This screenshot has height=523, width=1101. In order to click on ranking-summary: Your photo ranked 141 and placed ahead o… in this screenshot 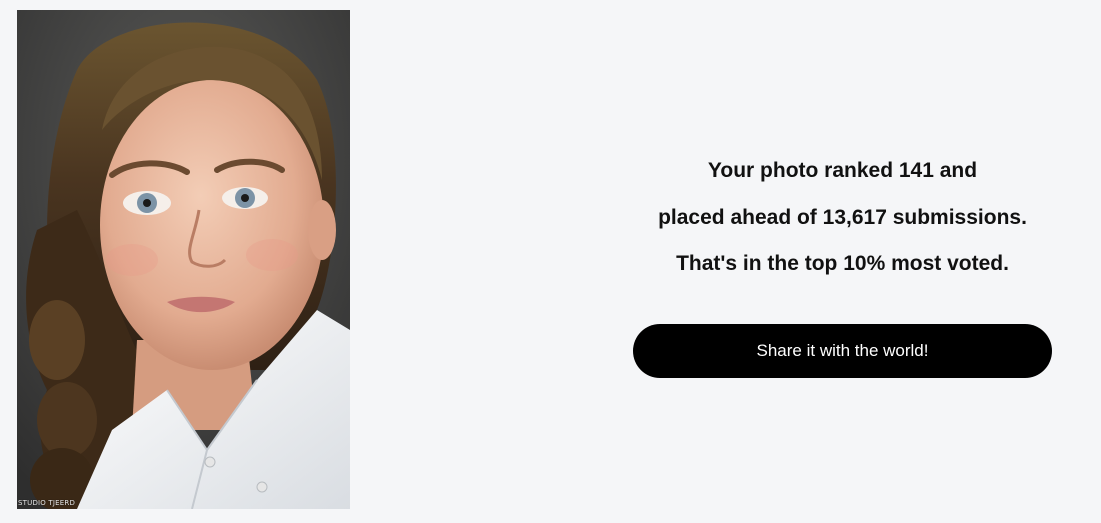, I will do `click(842, 218)`.